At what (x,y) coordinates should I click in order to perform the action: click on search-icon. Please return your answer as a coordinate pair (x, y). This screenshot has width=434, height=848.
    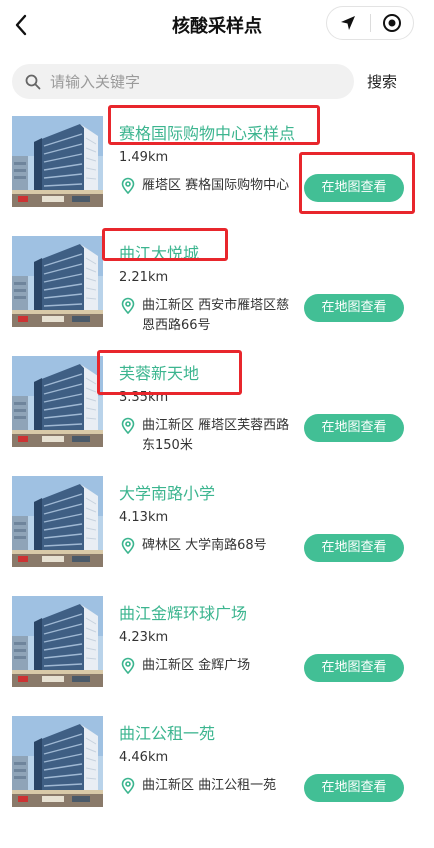
    Looking at the image, I should click on (33, 82).